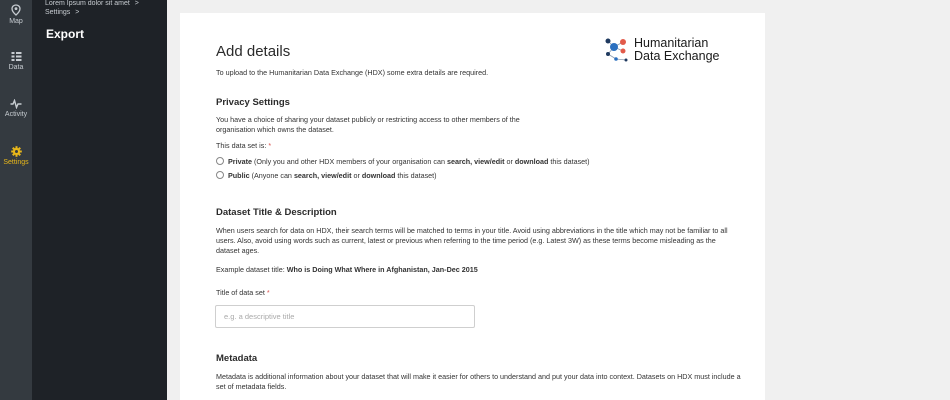 This screenshot has height=400, width=950. I want to click on panel-title: Export, so click(65, 34).